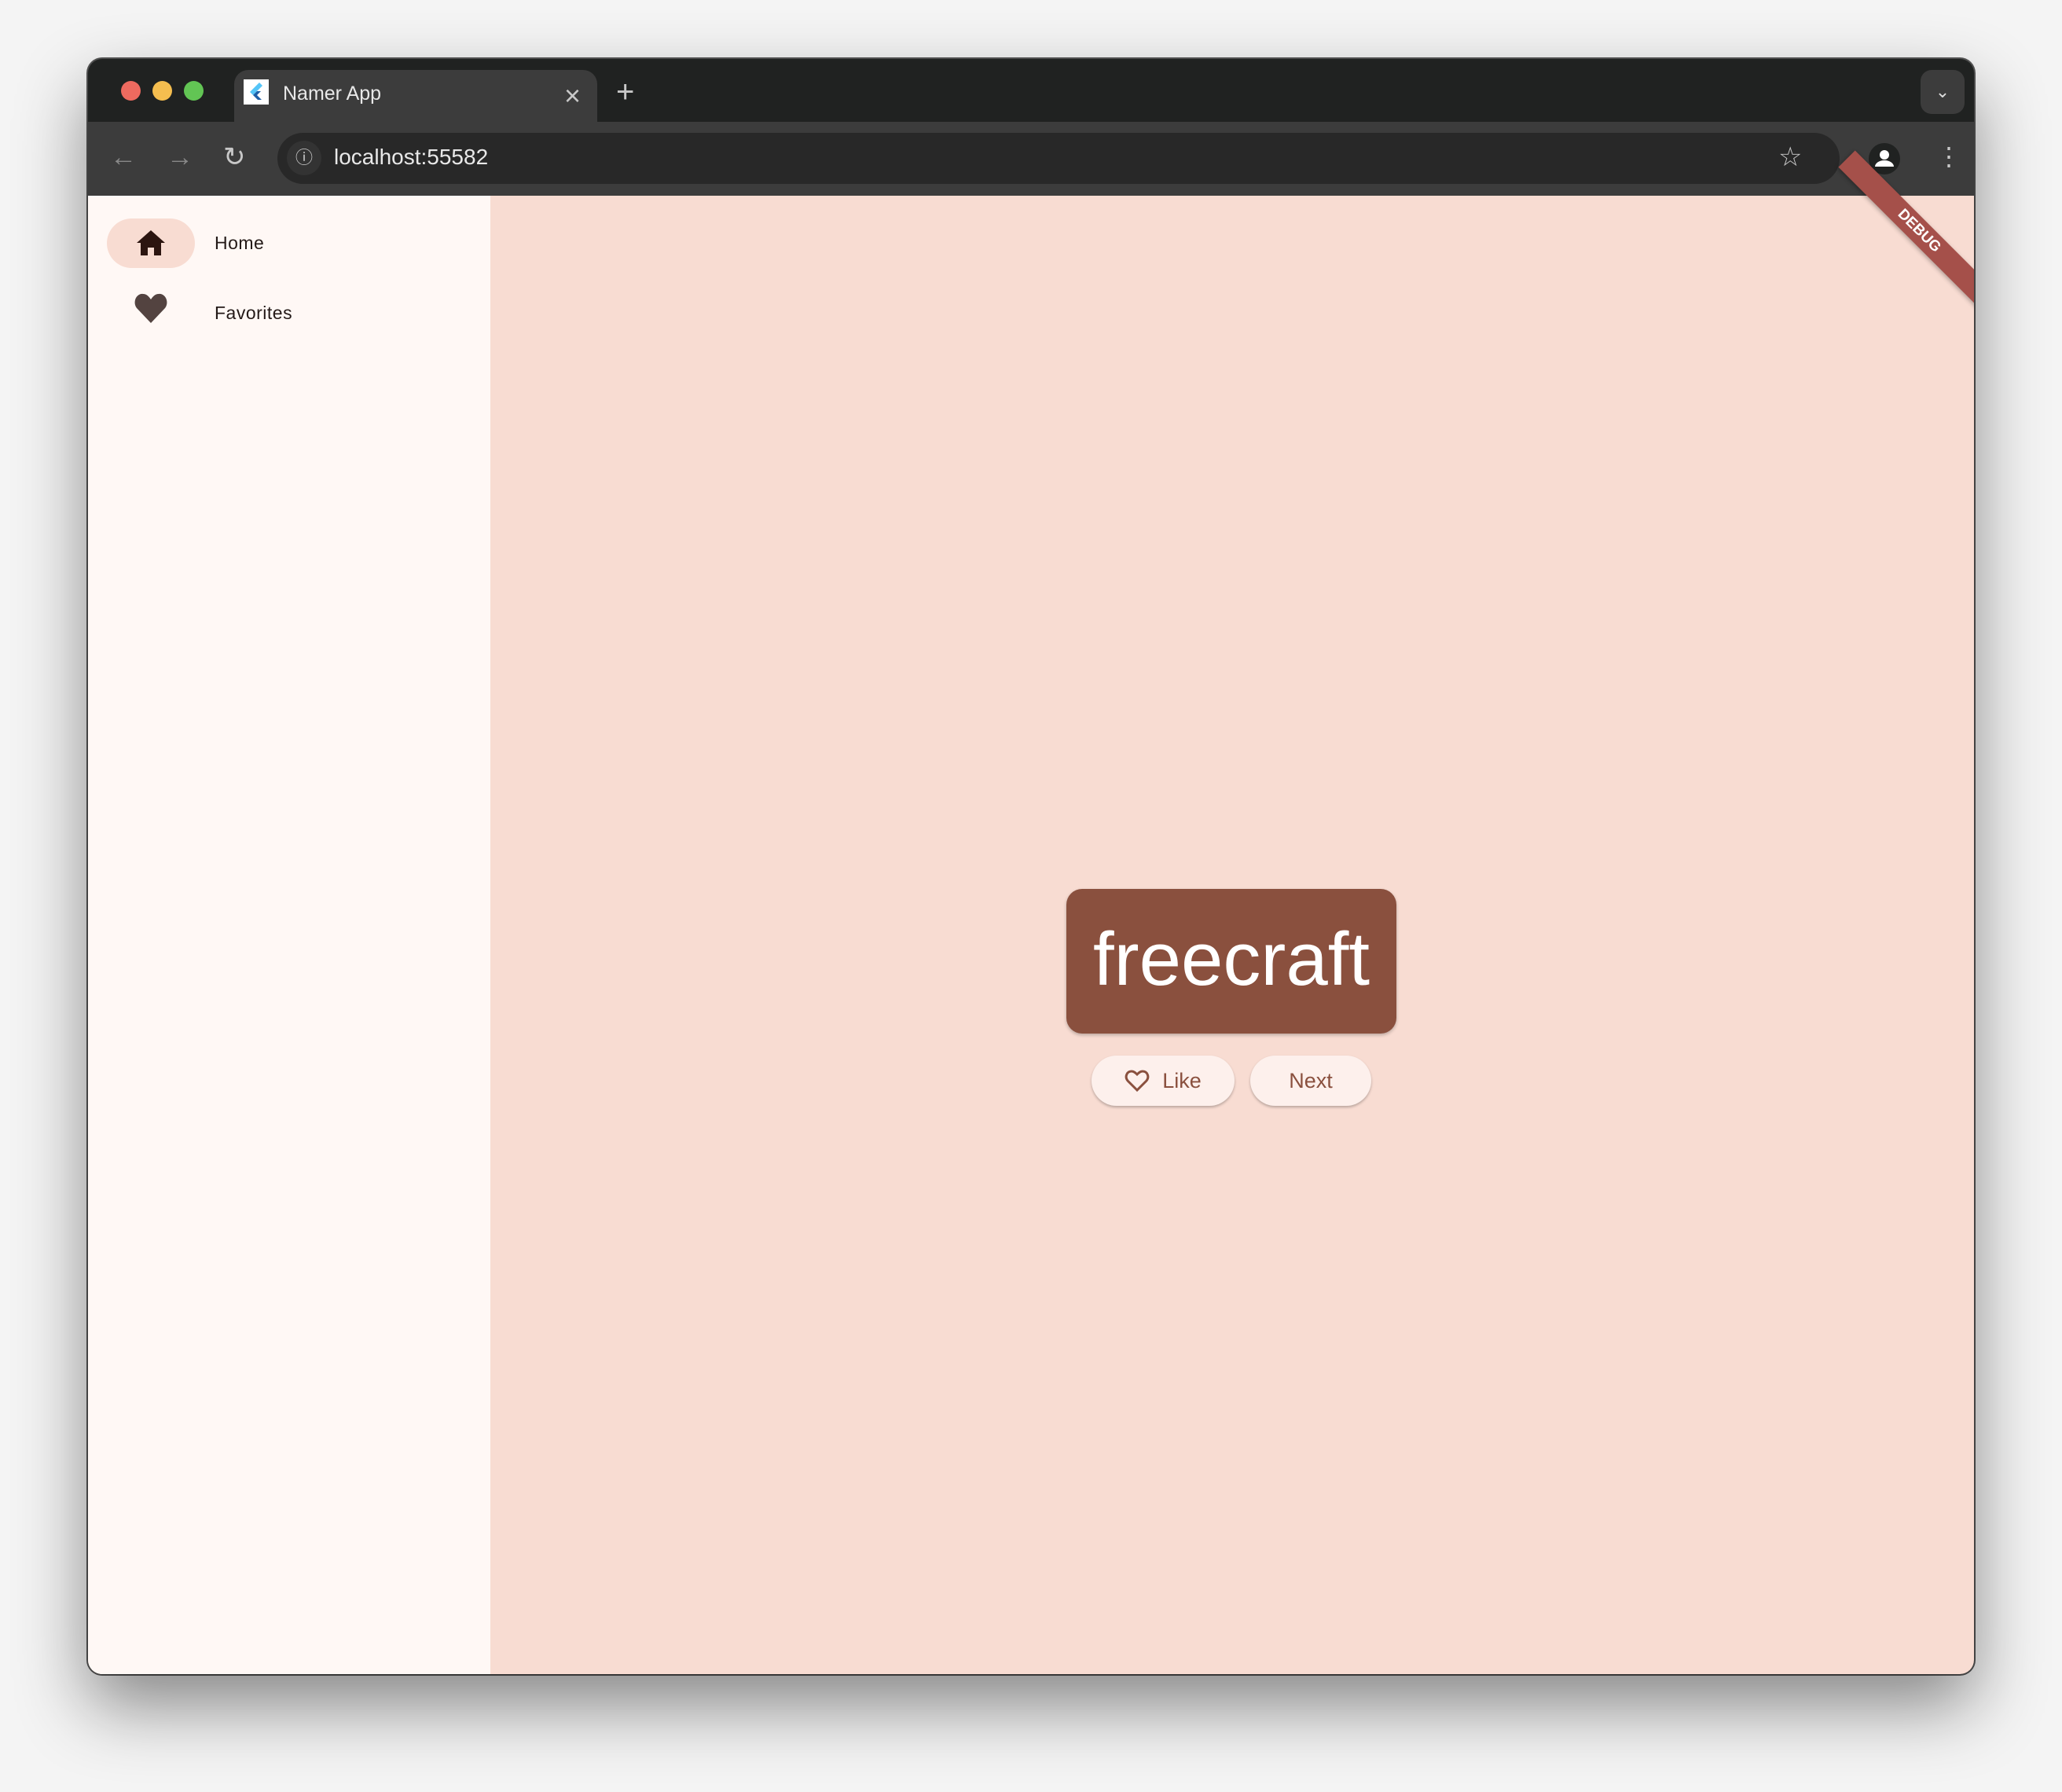 This screenshot has width=2062, height=1792. What do you see at coordinates (411, 157) in the screenshot?
I see `url-text: localhost:55582` at bounding box center [411, 157].